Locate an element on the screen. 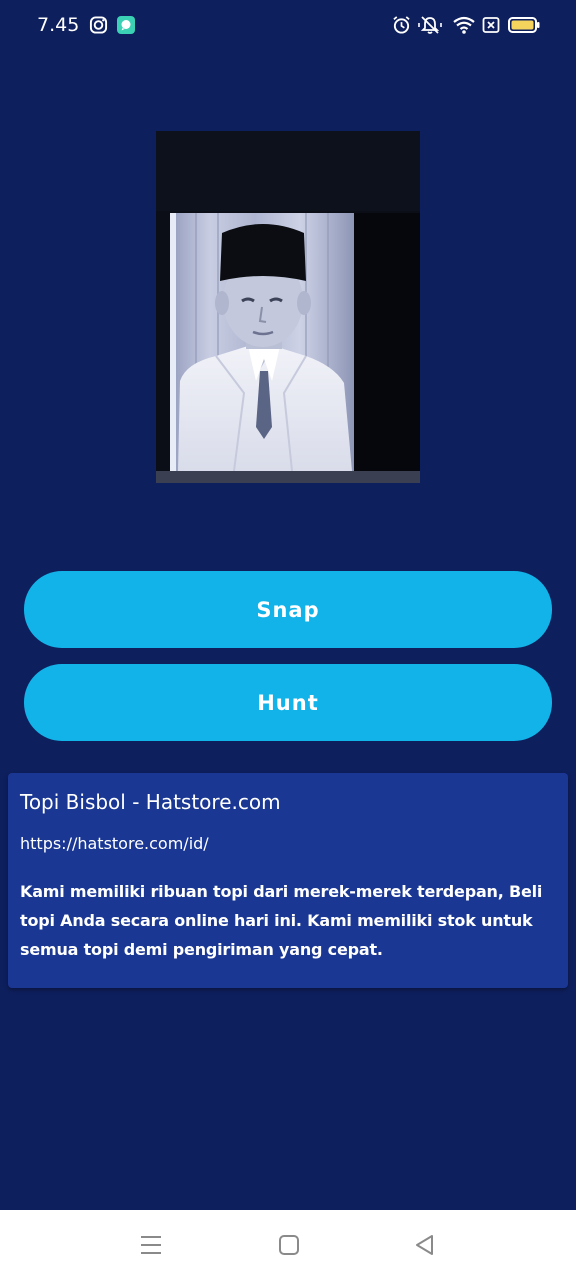 Image resolution: width=576 pixels, height=1280 pixels. vibrate-mute-icon is located at coordinates (430, 25).